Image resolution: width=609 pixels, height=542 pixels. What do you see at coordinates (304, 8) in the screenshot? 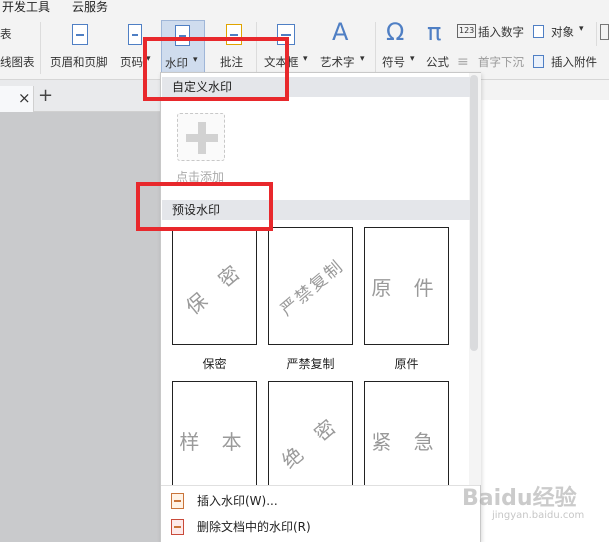
I see `menu-bar: 开发工具 云服务` at bounding box center [304, 8].